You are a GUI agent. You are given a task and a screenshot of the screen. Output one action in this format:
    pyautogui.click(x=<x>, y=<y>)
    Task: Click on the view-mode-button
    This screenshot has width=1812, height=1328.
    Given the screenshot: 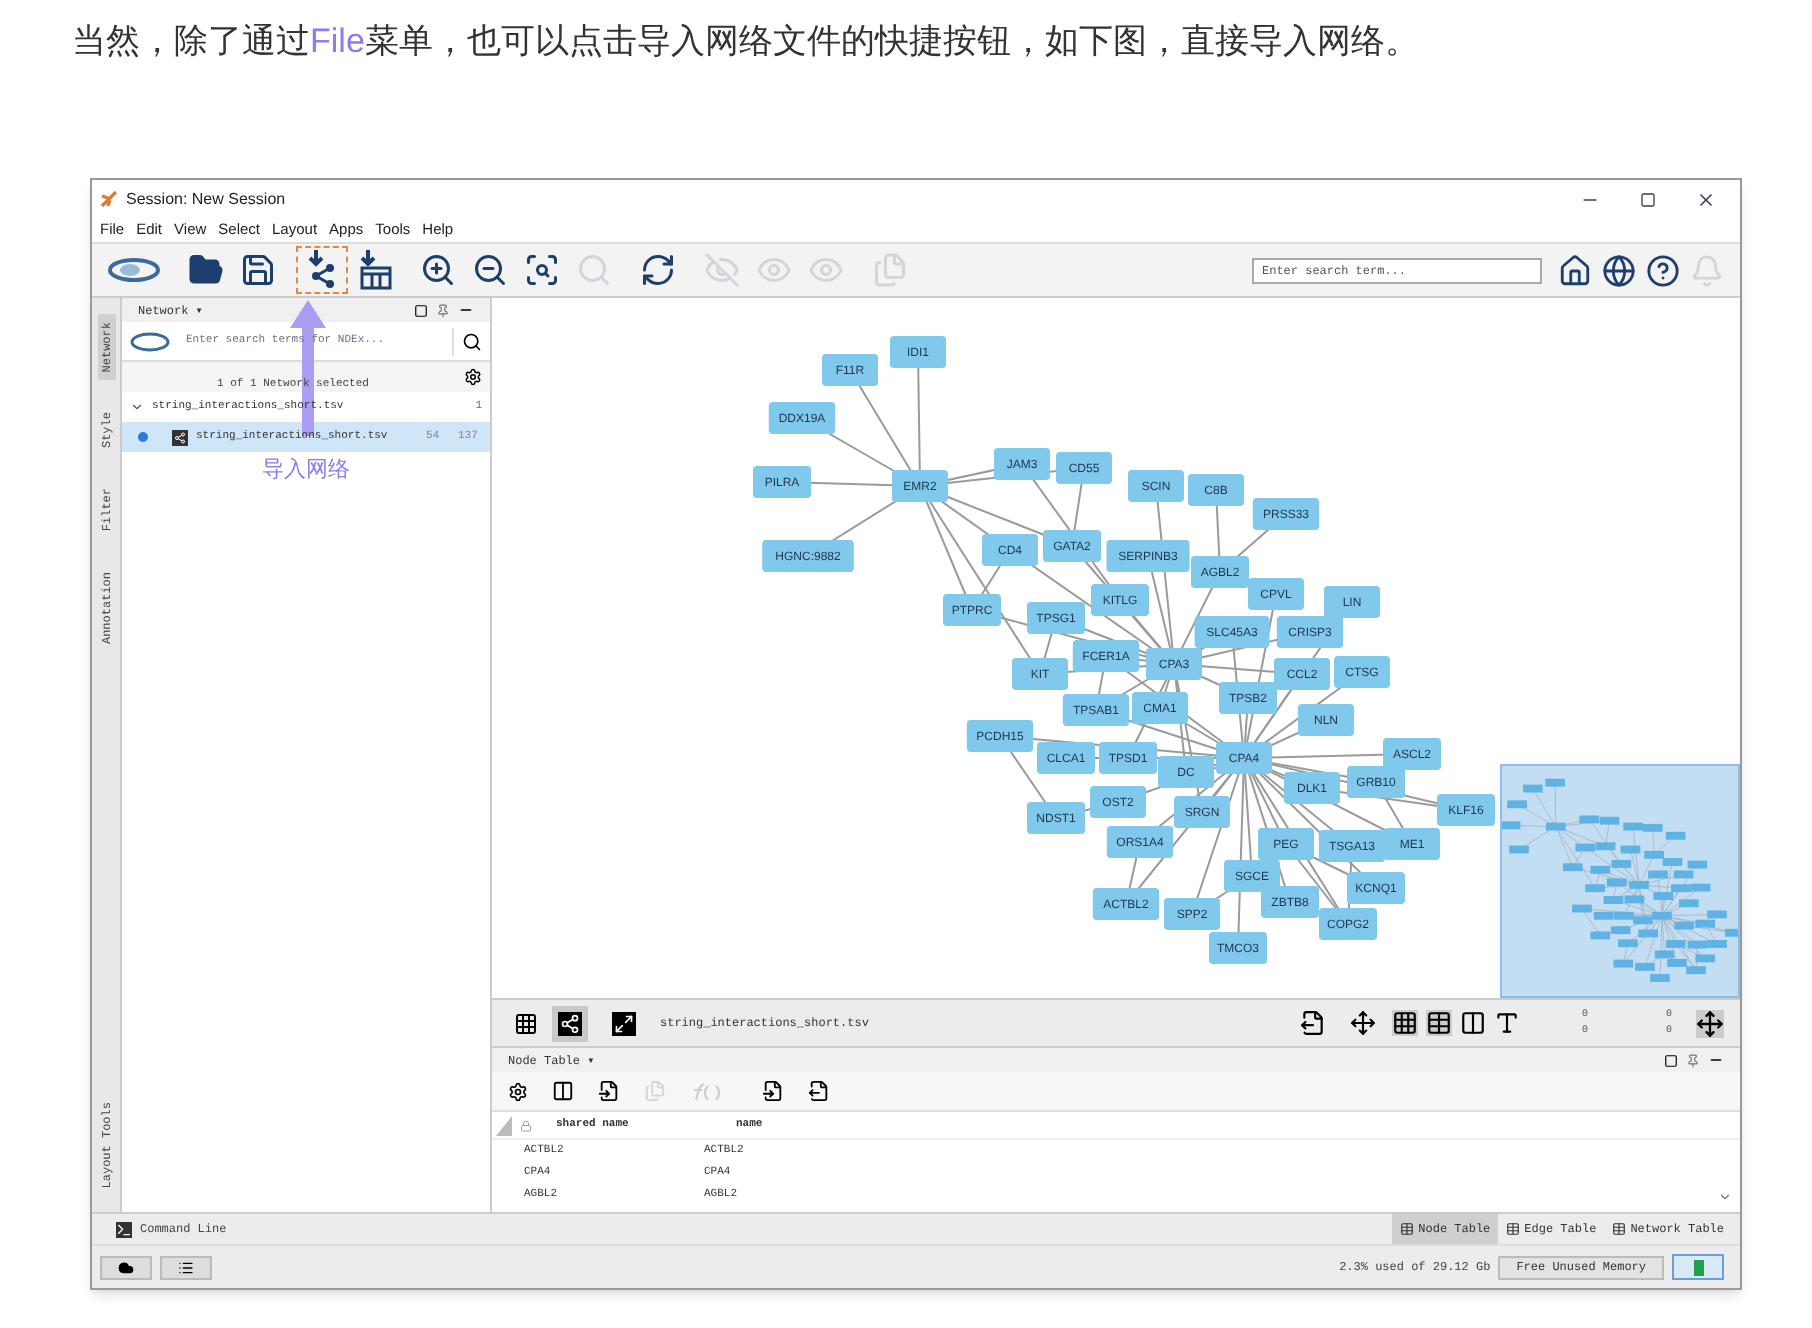 What is the action you would take?
    pyautogui.click(x=570, y=1023)
    